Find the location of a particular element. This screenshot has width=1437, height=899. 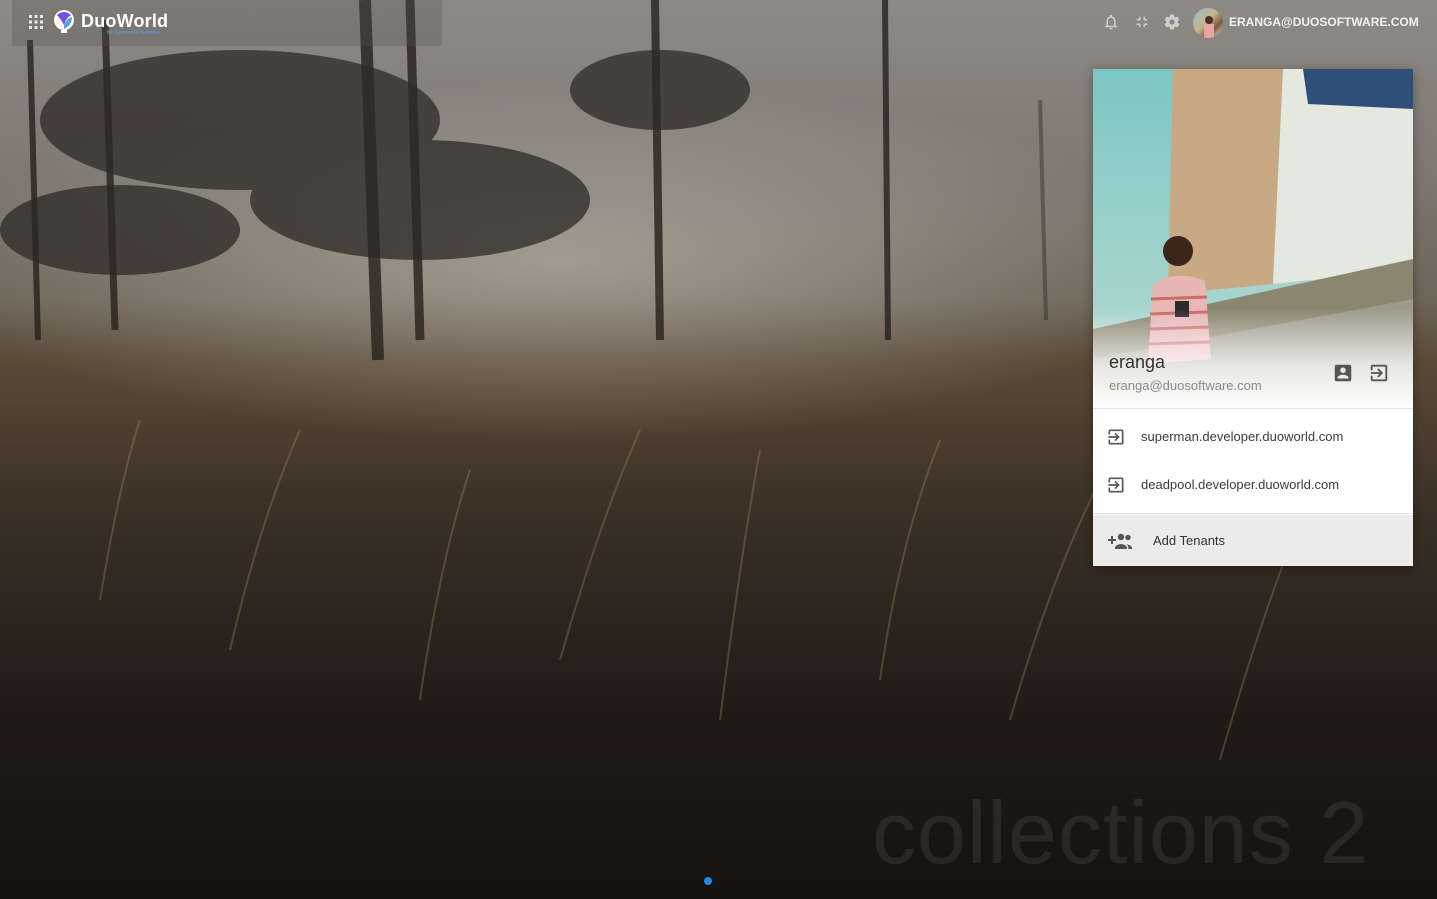

account-box-icon is located at coordinates (1343, 373).